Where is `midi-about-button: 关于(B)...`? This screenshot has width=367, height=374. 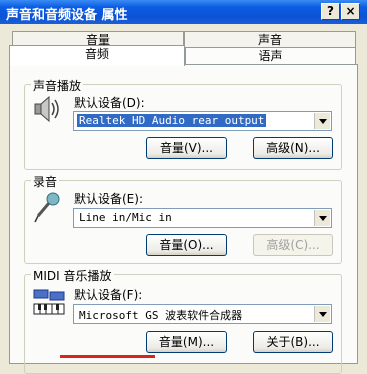
midi-about-button: 关于(B)... is located at coordinates (293, 342).